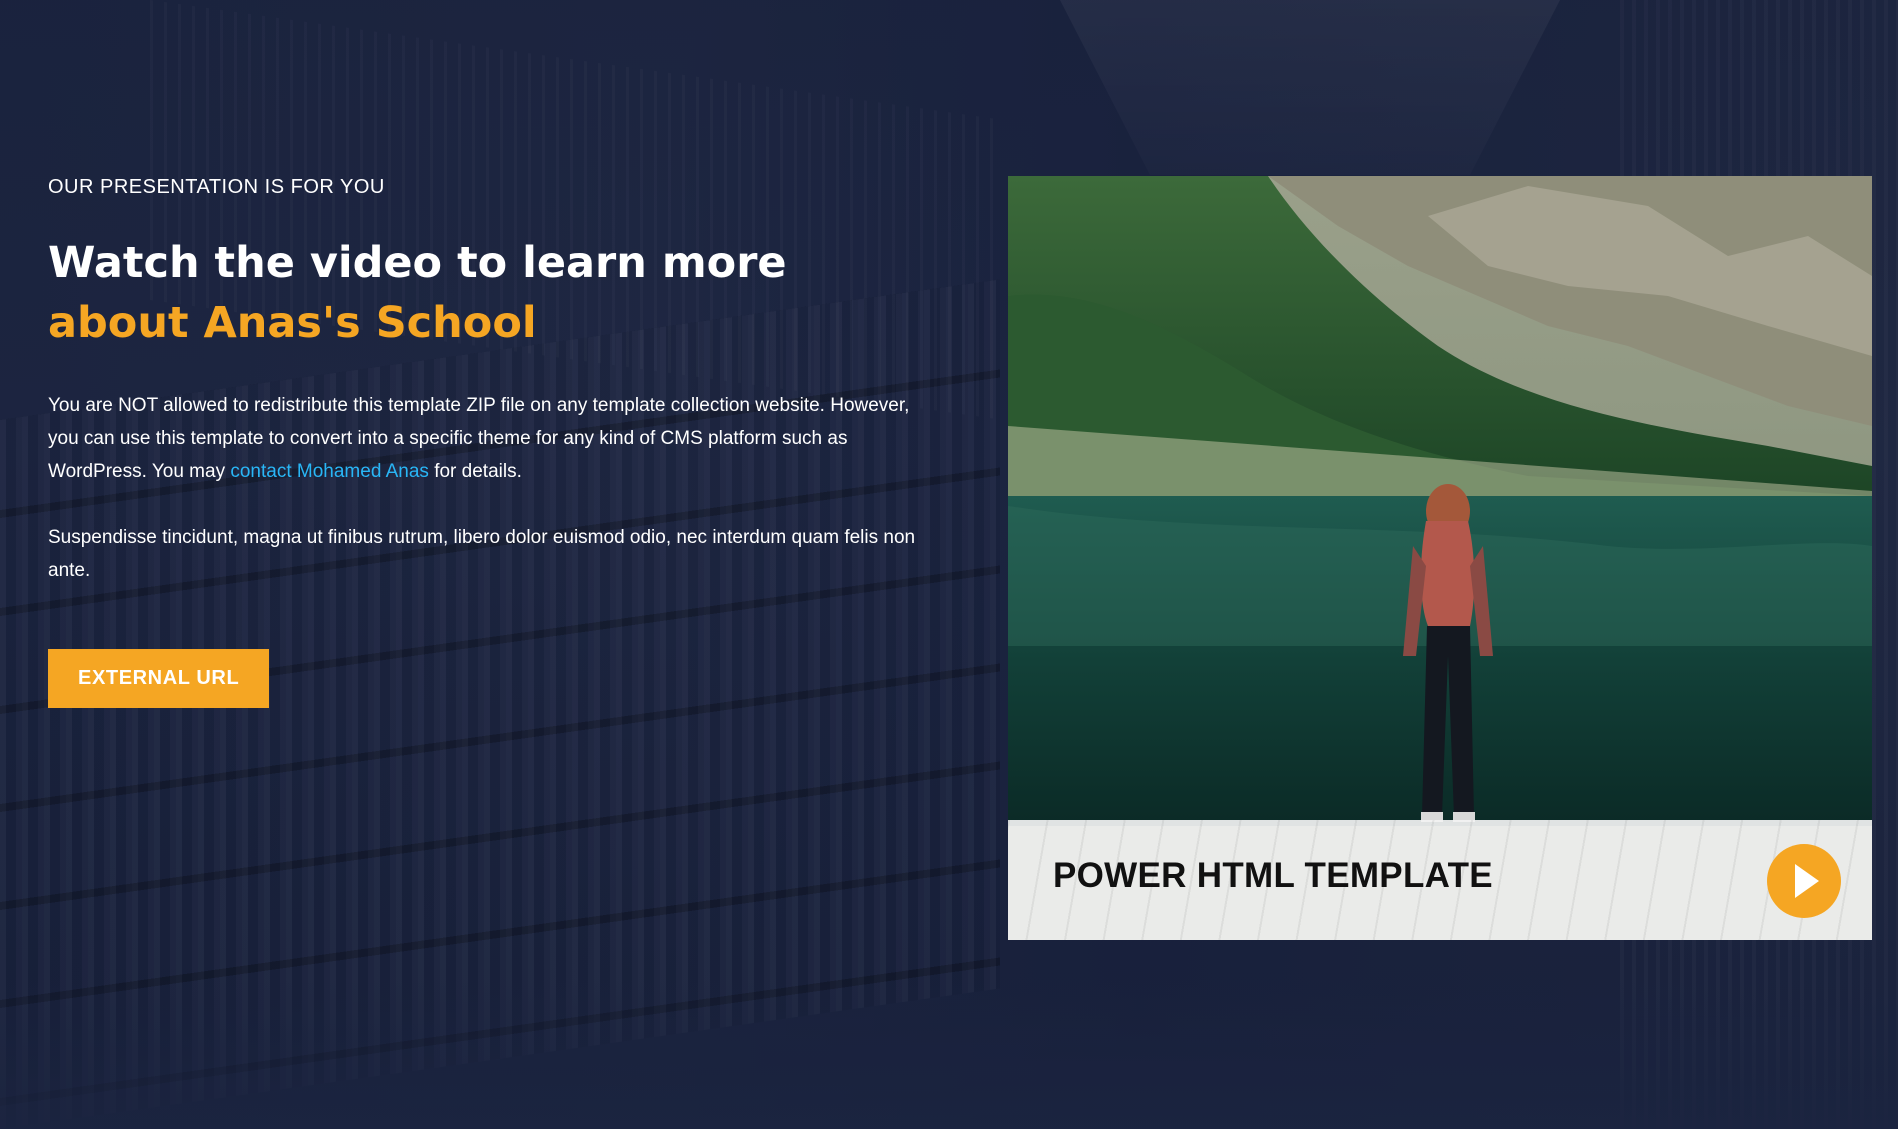 The width and height of the screenshot is (1898, 1129). What do you see at coordinates (1310, 87) in the screenshot?
I see `ceiling-texture` at bounding box center [1310, 87].